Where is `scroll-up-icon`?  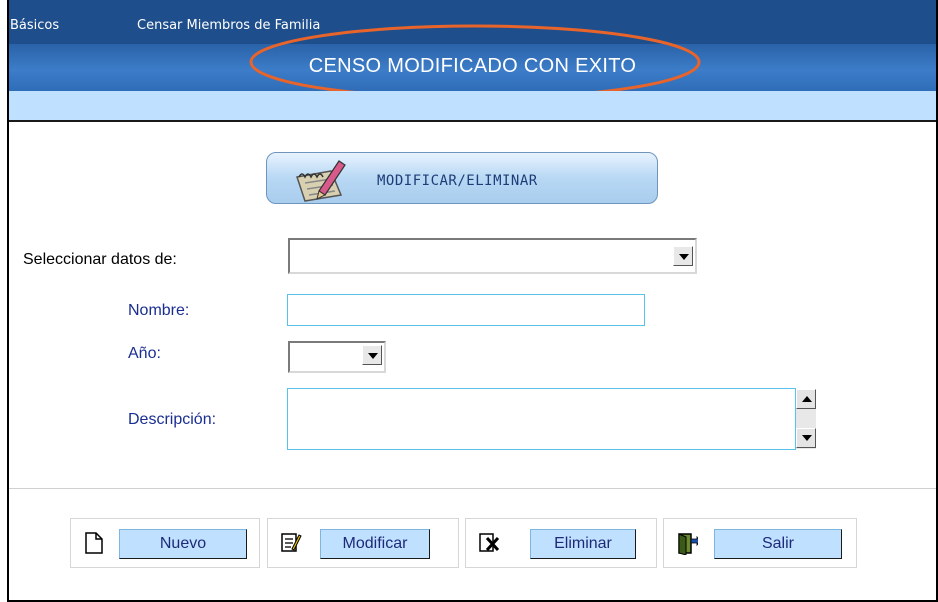
scroll-up-icon is located at coordinates (806, 399).